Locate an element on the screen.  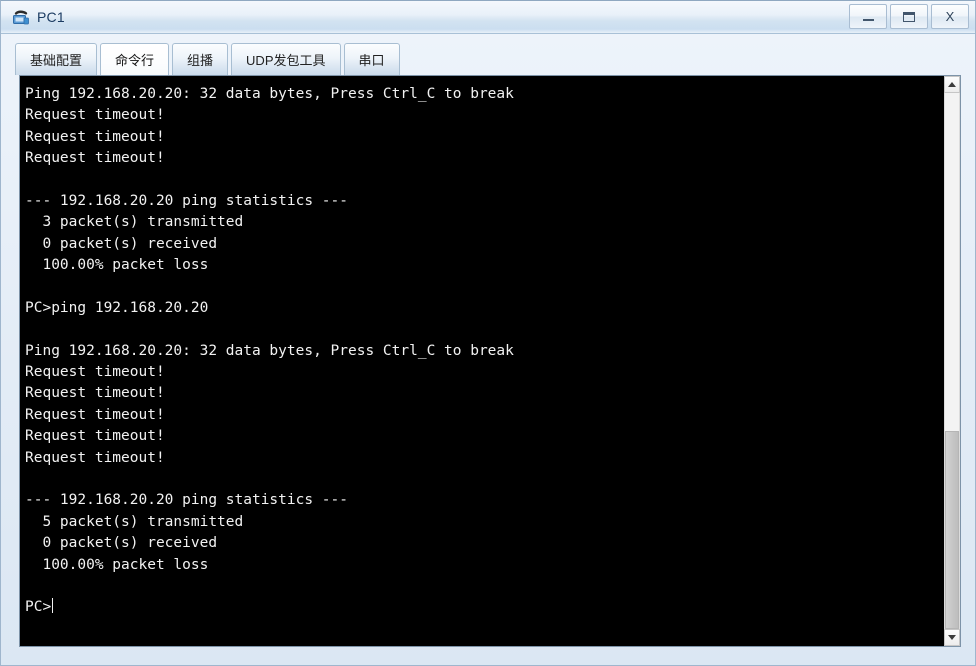
tab-label: 组播 is located at coordinates (200, 60).